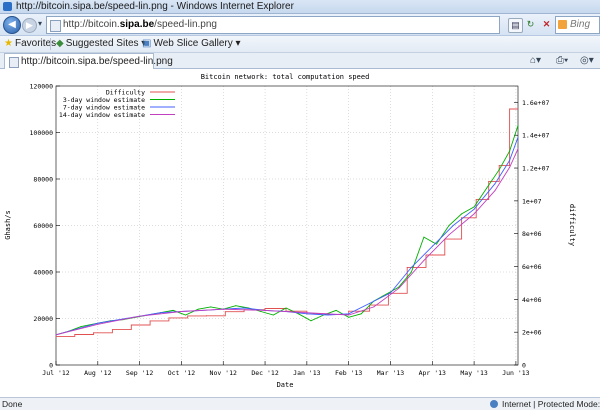  Describe the element at coordinates (42, 133) in the screenshot. I see `y-tick-label: 100000` at that location.